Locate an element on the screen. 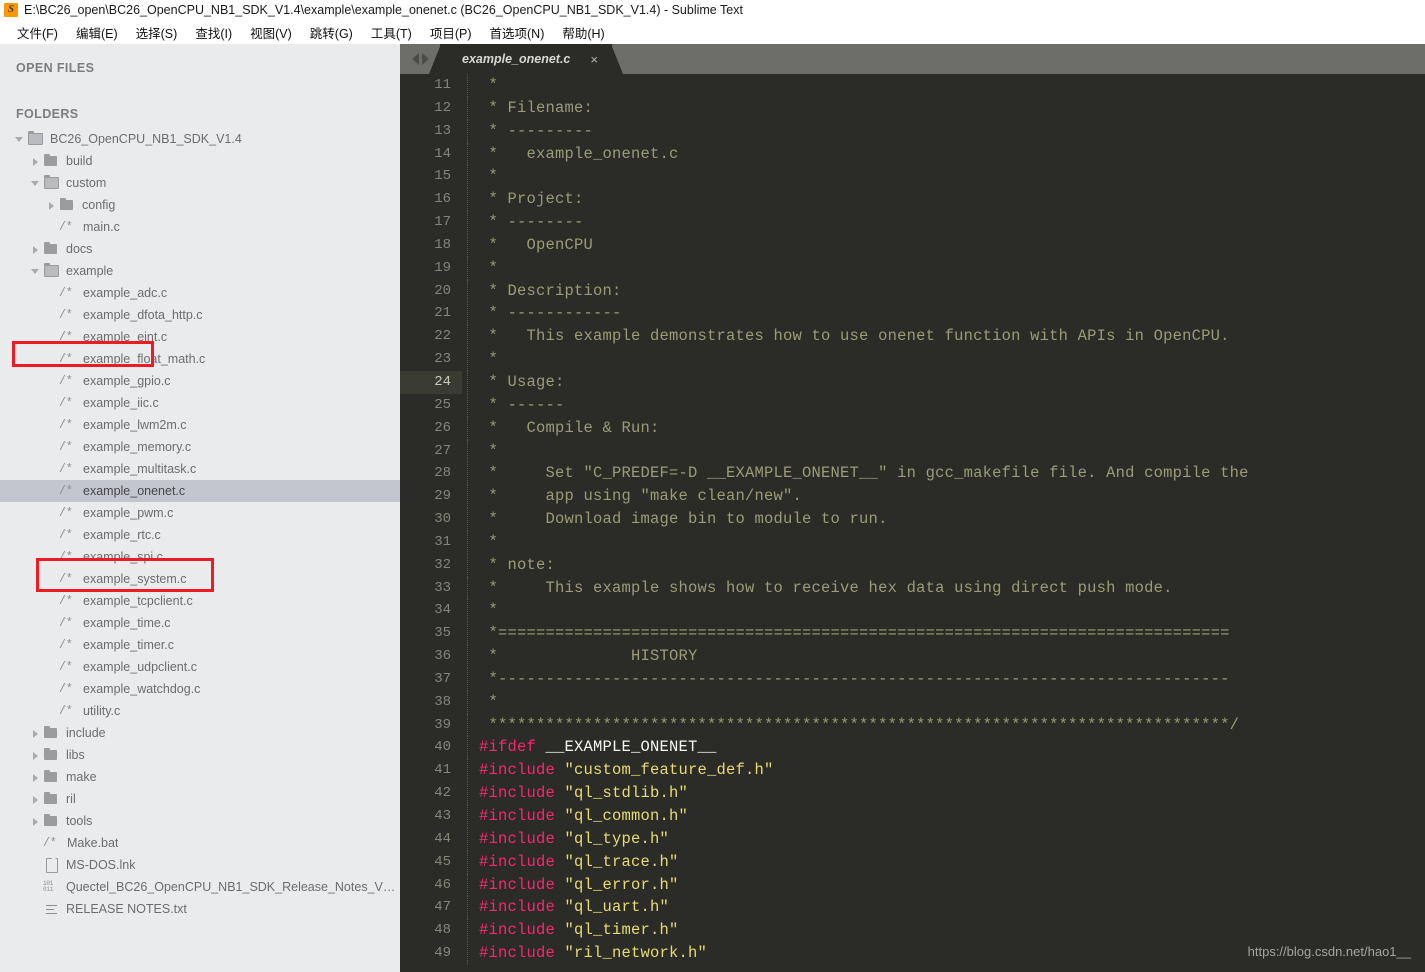  code-line: 48 #include "ql_timer.h" is located at coordinates (912, 930).